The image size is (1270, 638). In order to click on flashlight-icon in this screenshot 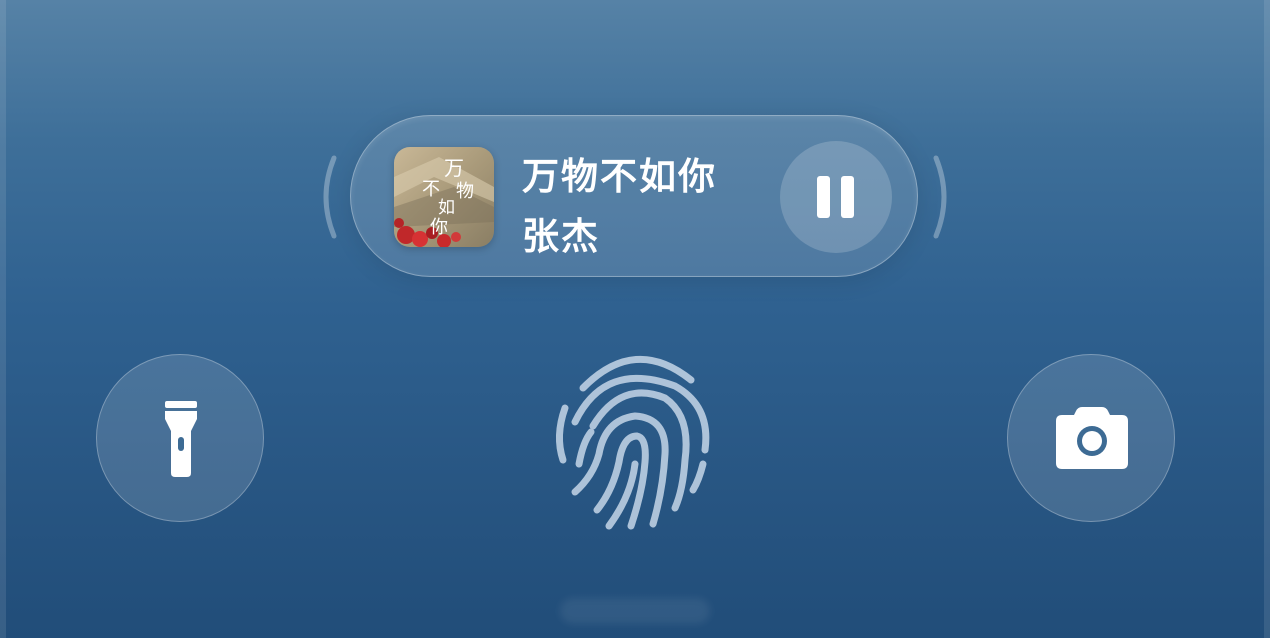, I will do `click(181, 439)`.